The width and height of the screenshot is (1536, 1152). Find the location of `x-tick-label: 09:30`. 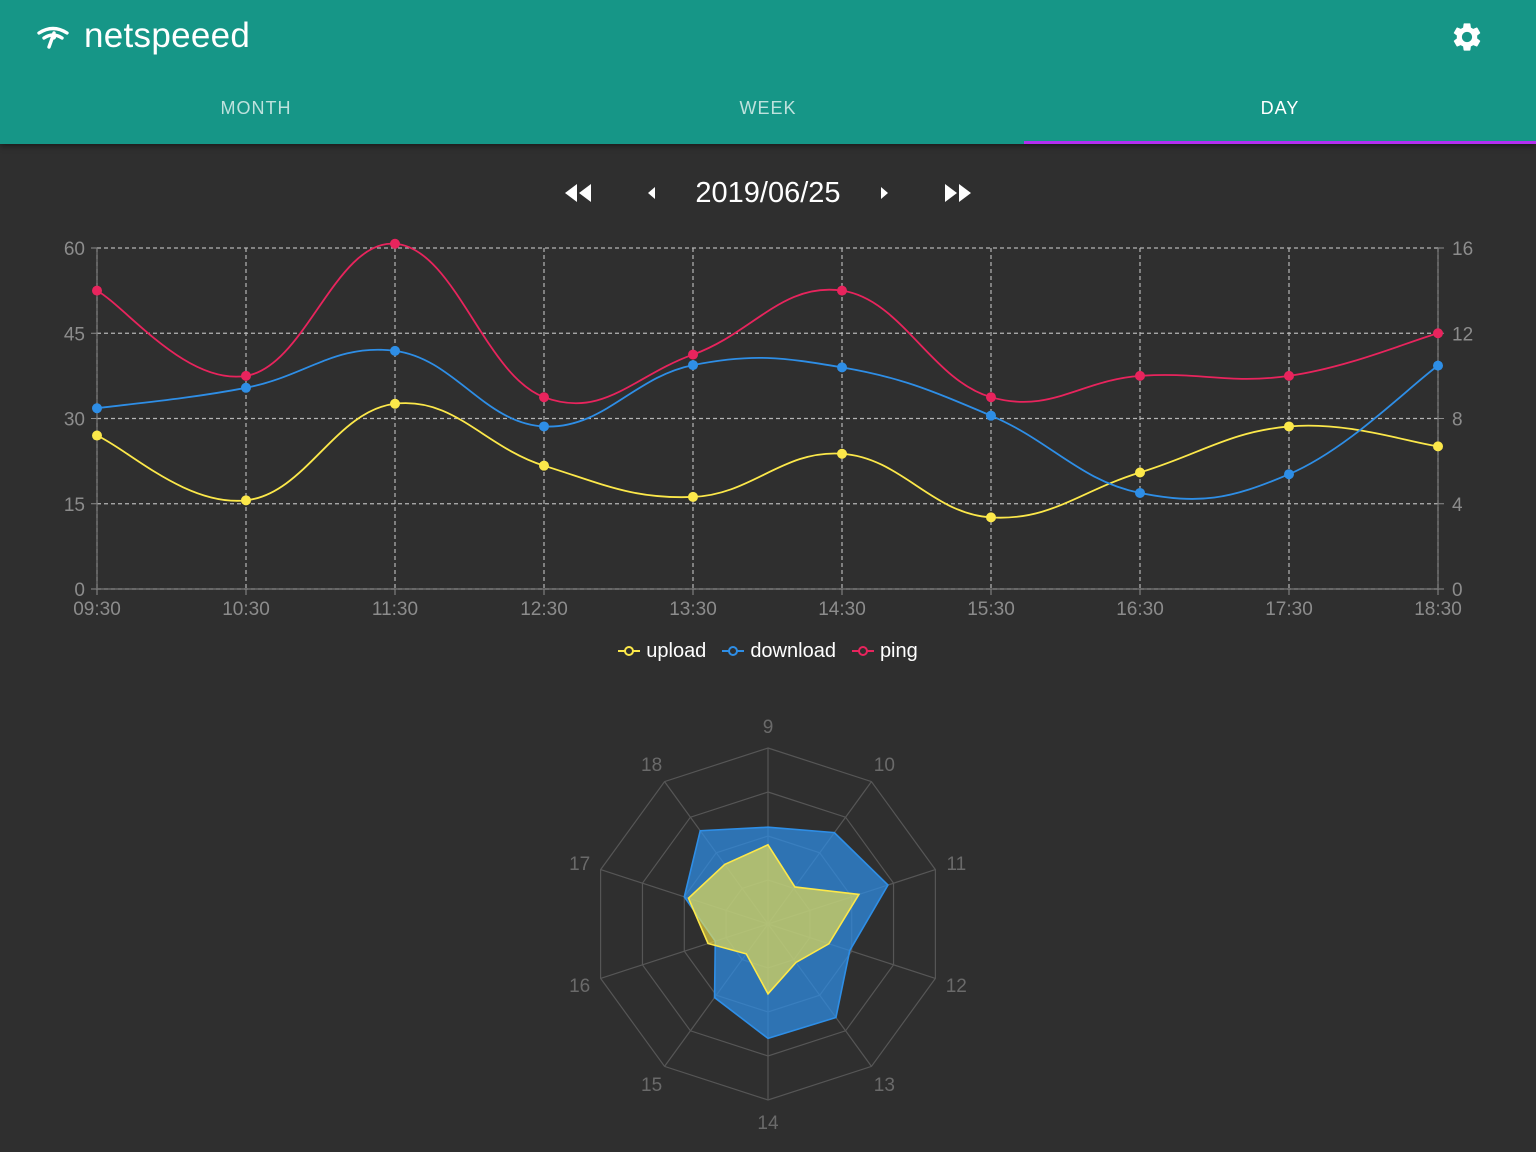

x-tick-label: 09:30 is located at coordinates (97, 609).